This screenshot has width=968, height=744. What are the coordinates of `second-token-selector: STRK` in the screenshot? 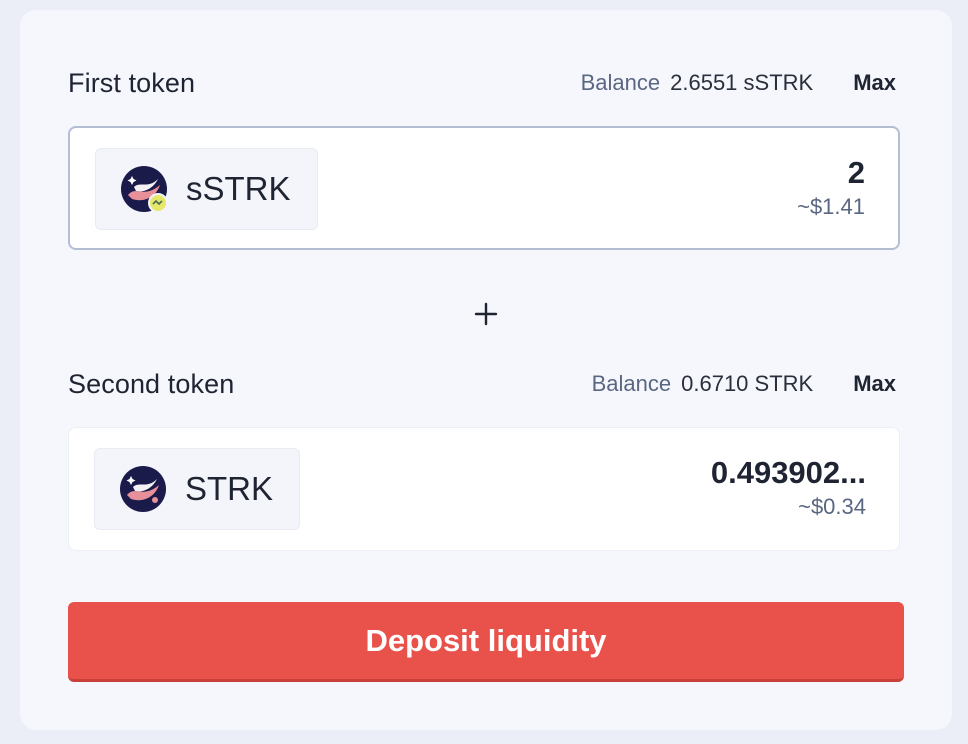 It's located at (197, 489).